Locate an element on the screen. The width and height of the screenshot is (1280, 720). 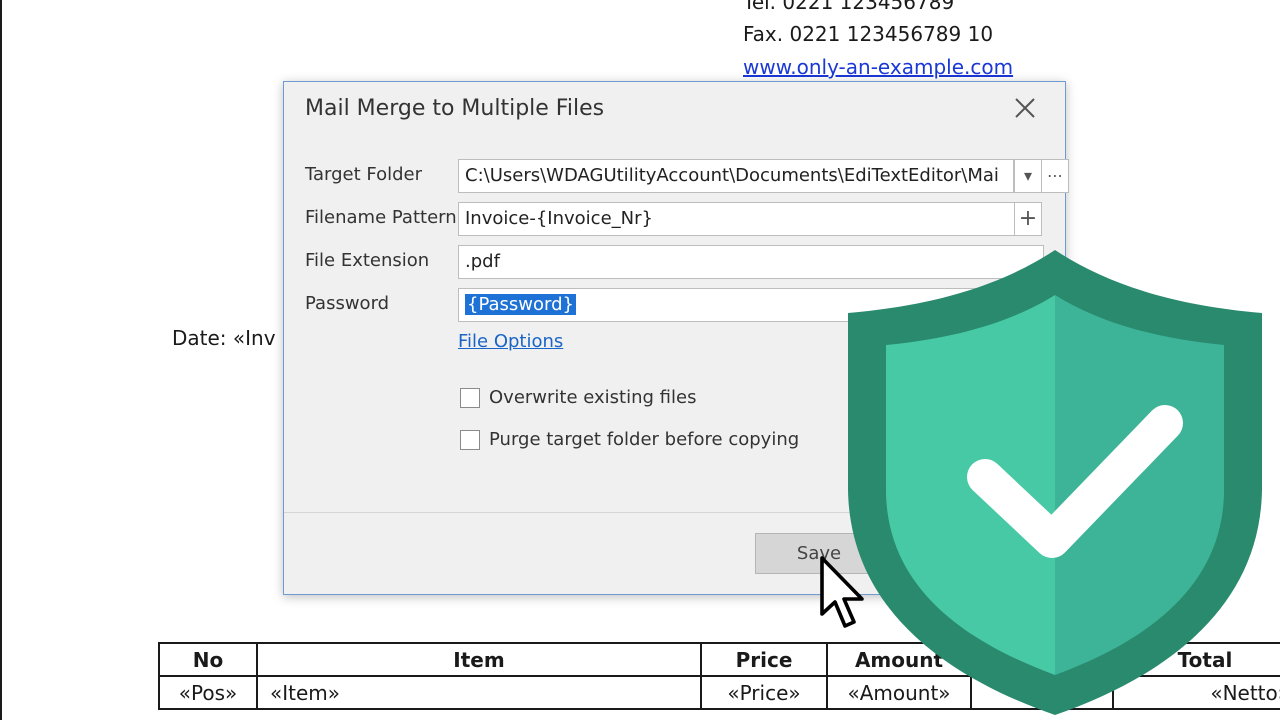
browse-folder-button: ⋯ is located at coordinates (1055, 176).